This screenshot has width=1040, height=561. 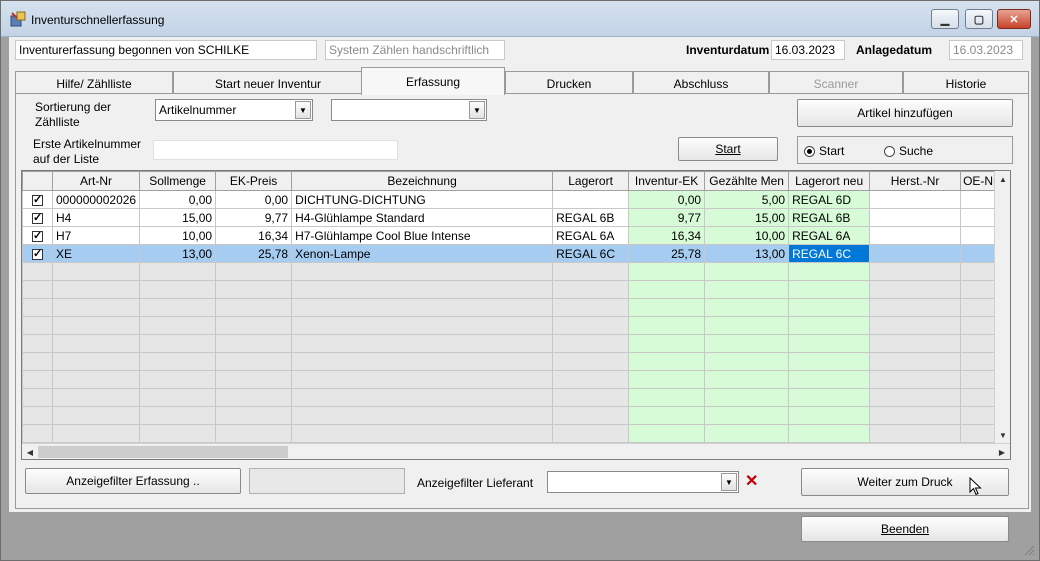 What do you see at coordinates (591, 235) in the screenshot?
I see `cell-lagerort: REGAL 6A` at bounding box center [591, 235].